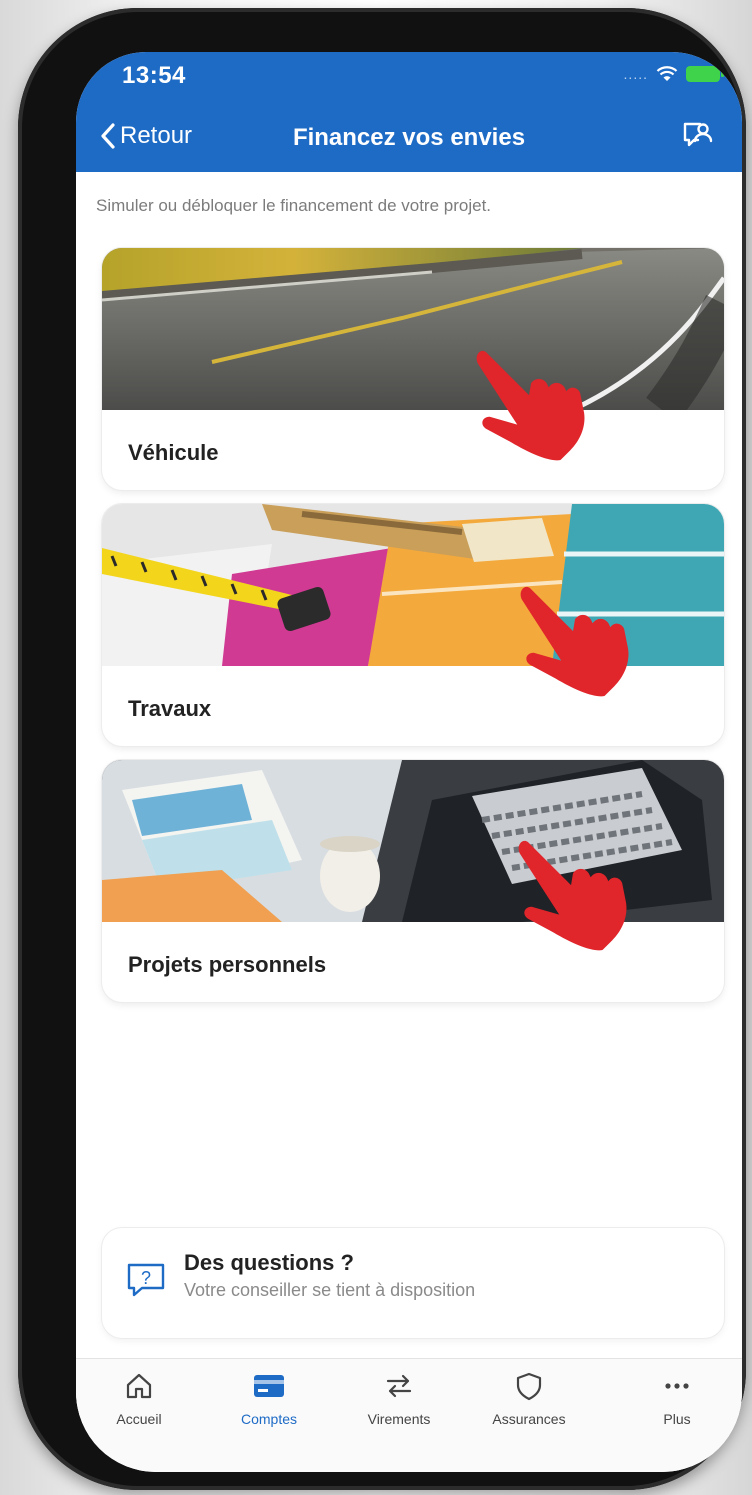 This screenshot has width=752, height=1495. Describe the element at coordinates (139, 1386) in the screenshot. I see `home-icon` at that location.